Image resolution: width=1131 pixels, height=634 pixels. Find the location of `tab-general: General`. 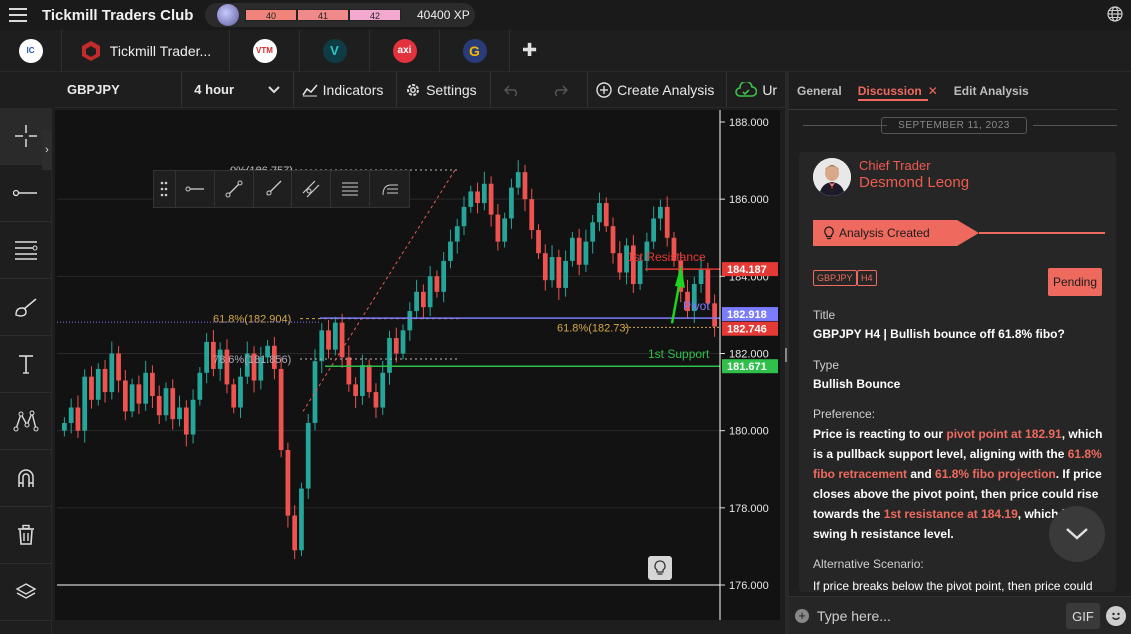

tab-general: General is located at coordinates (819, 91).